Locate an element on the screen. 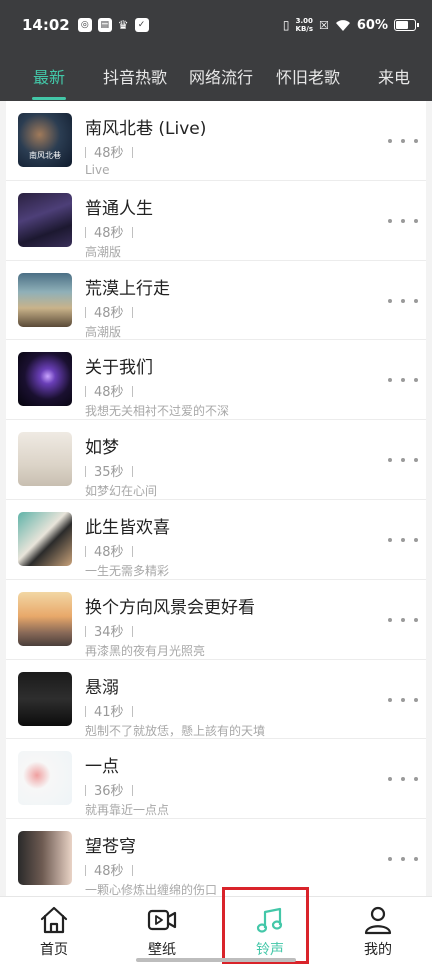 This screenshot has height=964, width=432. sim-icon: ☒ is located at coordinates (324, 25).